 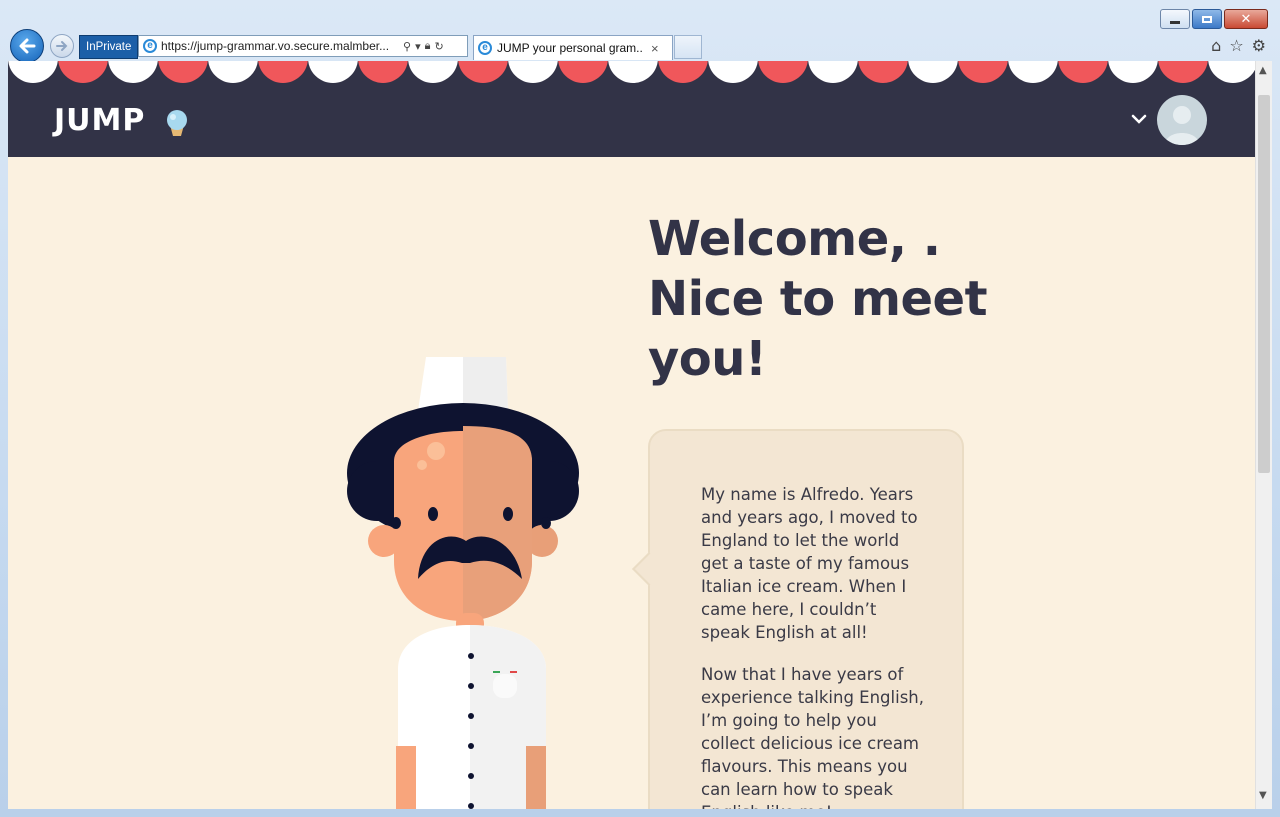 I want to click on new-tab-button, so click(x=688, y=47).